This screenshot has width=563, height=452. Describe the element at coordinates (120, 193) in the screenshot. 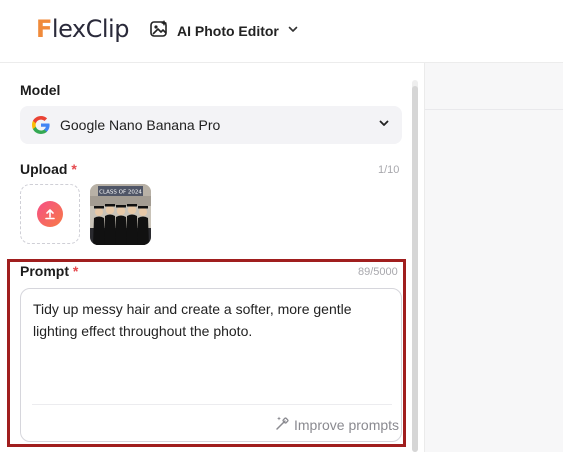

I see `thumbnail-caption: CLASS OF 2024` at that location.